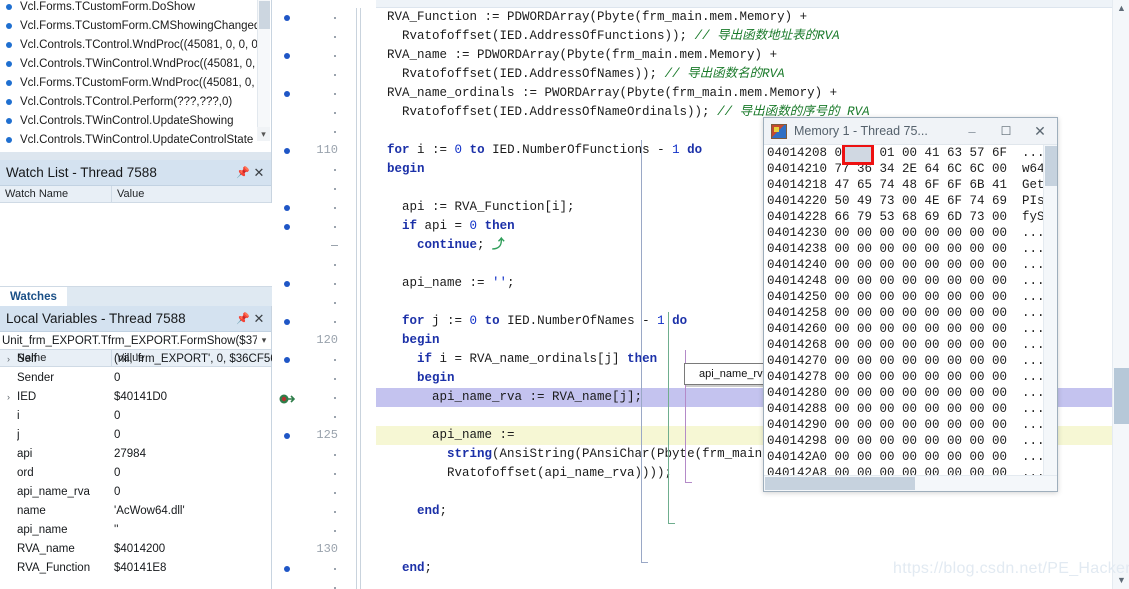 The image size is (1129, 589). I want to click on maximize-icon: ☐, so click(1006, 131).